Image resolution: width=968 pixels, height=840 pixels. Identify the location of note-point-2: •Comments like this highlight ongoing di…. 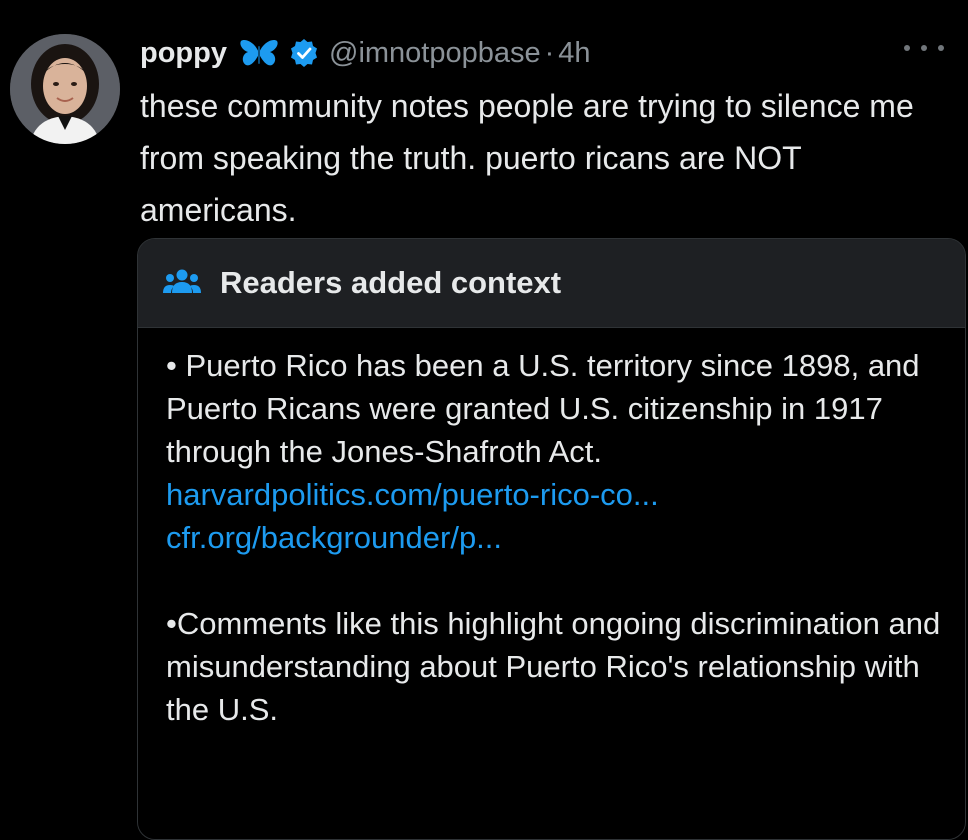
(553, 666).